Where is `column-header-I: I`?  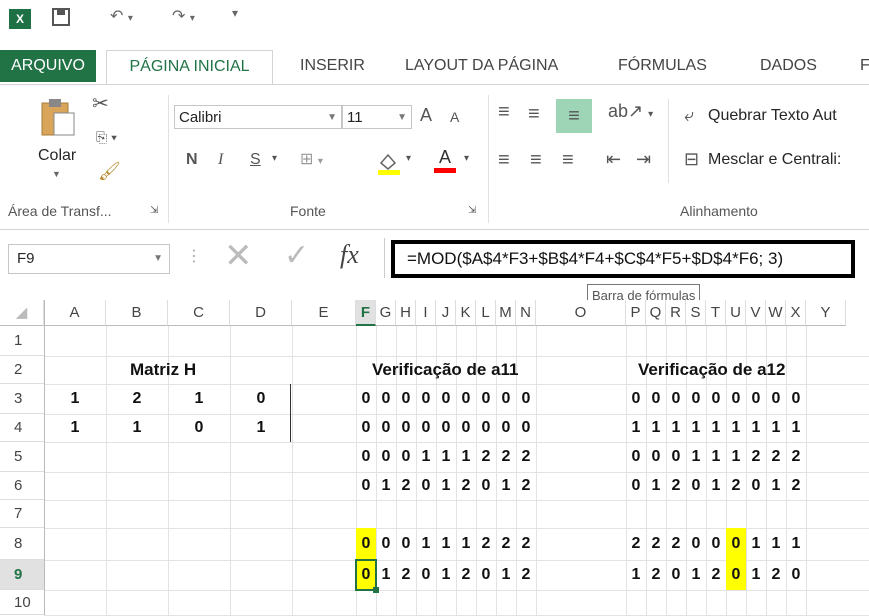 column-header-I: I is located at coordinates (426, 313).